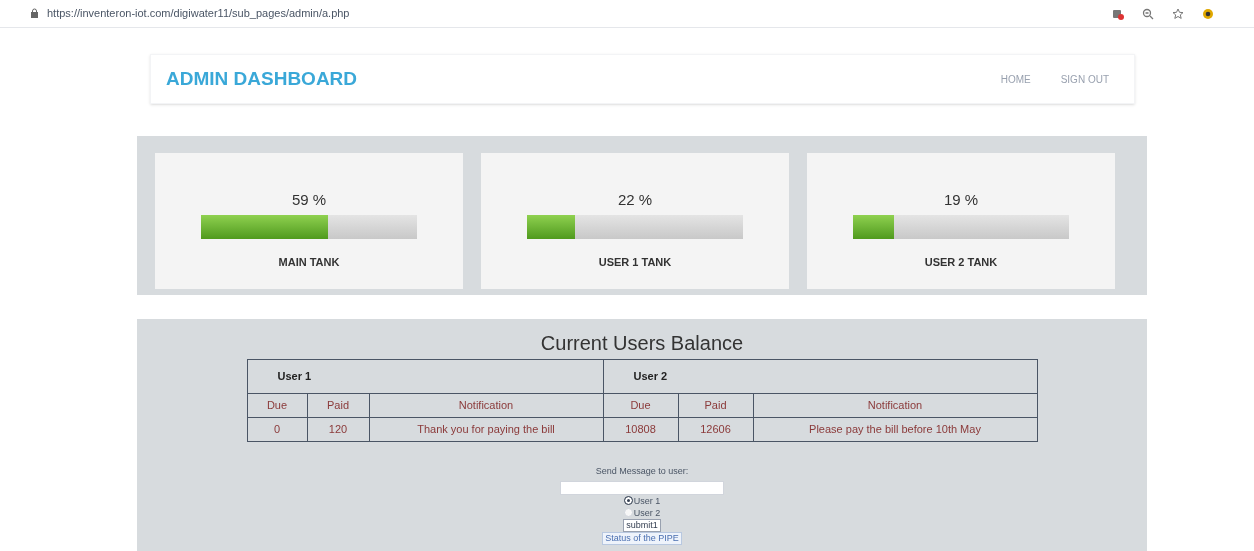 This screenshot has height=551, width=1254. What do you see at coordinates (1084, 79) in the screenshot?
I see `nav-link: SIGN OUT` at bounding box center [1084, 79].